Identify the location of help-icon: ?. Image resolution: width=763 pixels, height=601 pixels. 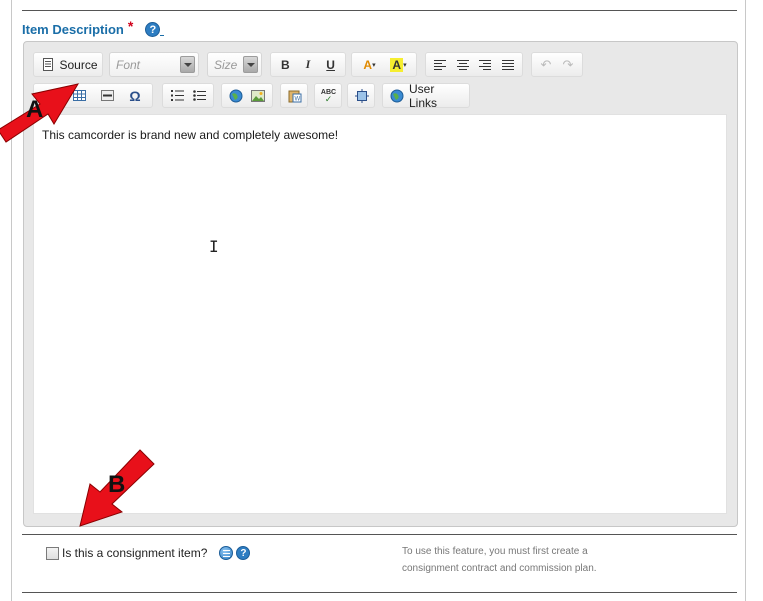
(153, 29).